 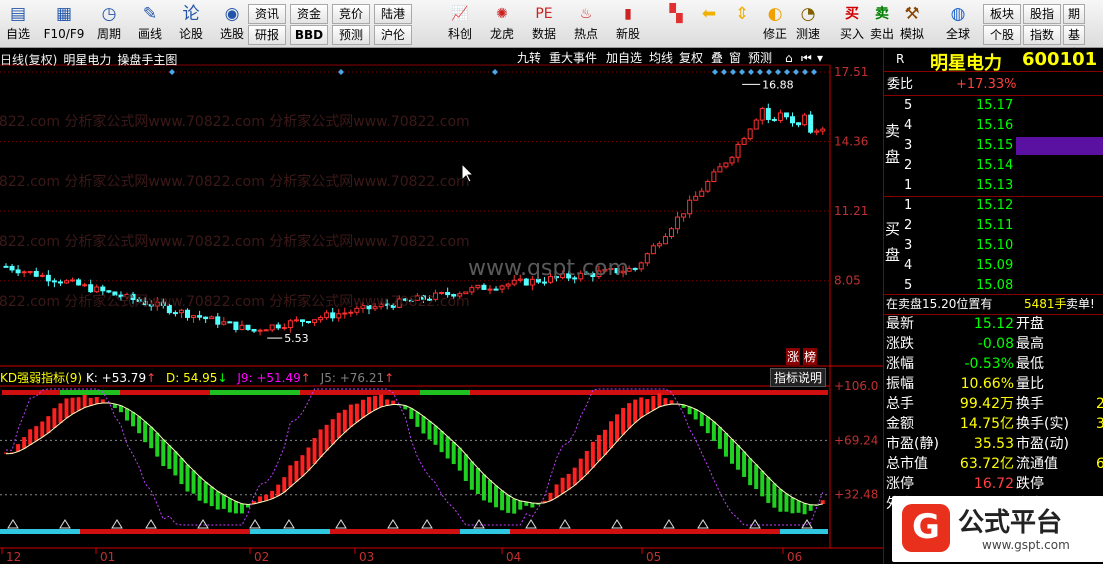 What do you see at coordinates (993, 266) in the screenshot?
I see `buy-level-row: 4 15.09` at bounding box center [993, 266].